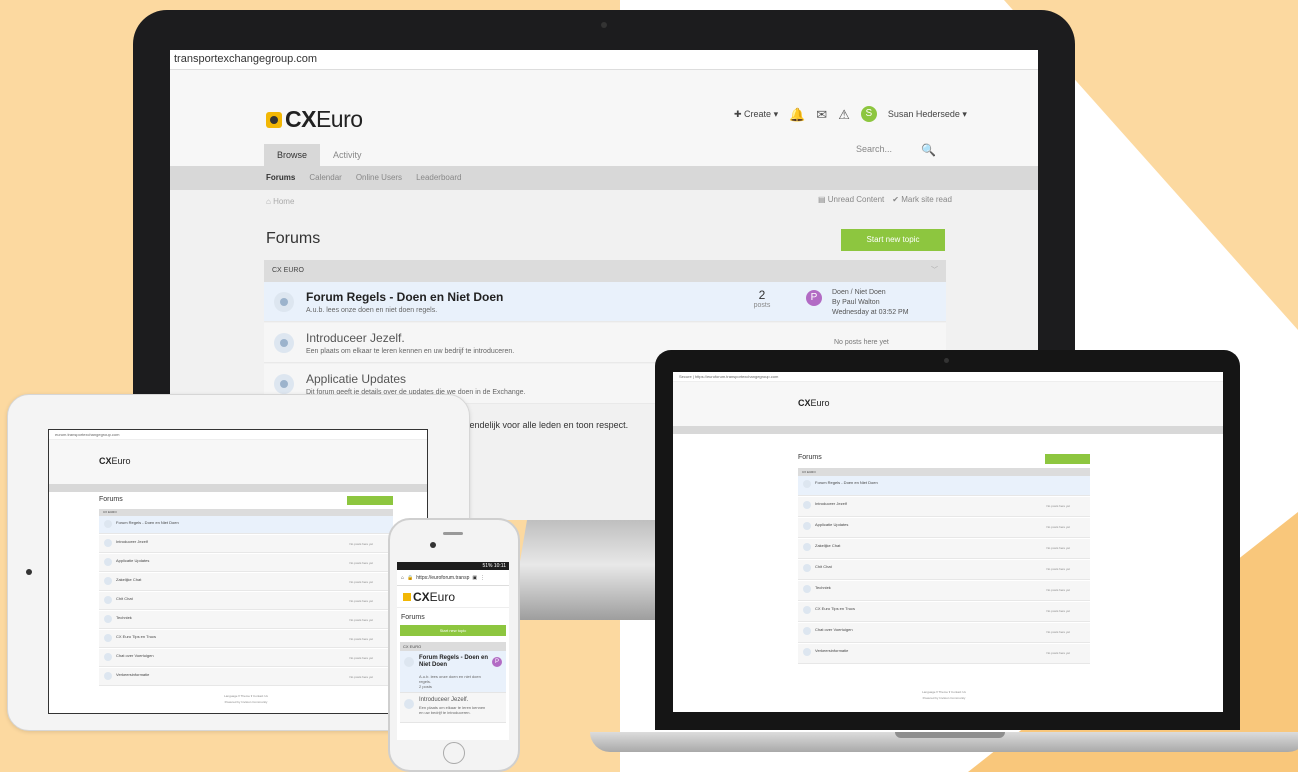  Describe the element at coordinates (870, 293) in the screenshot. I see `last-post-title: Doen / Niet Doen` at that location.